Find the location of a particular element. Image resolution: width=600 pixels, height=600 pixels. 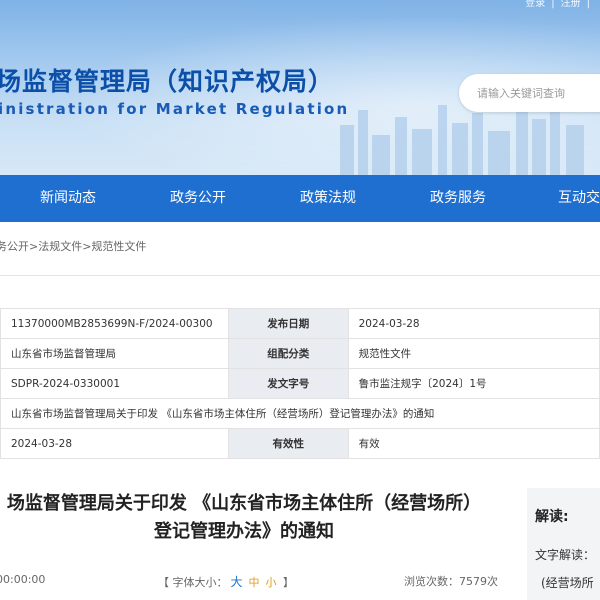

register-link: 注册 is located at coordinates (571, 5).